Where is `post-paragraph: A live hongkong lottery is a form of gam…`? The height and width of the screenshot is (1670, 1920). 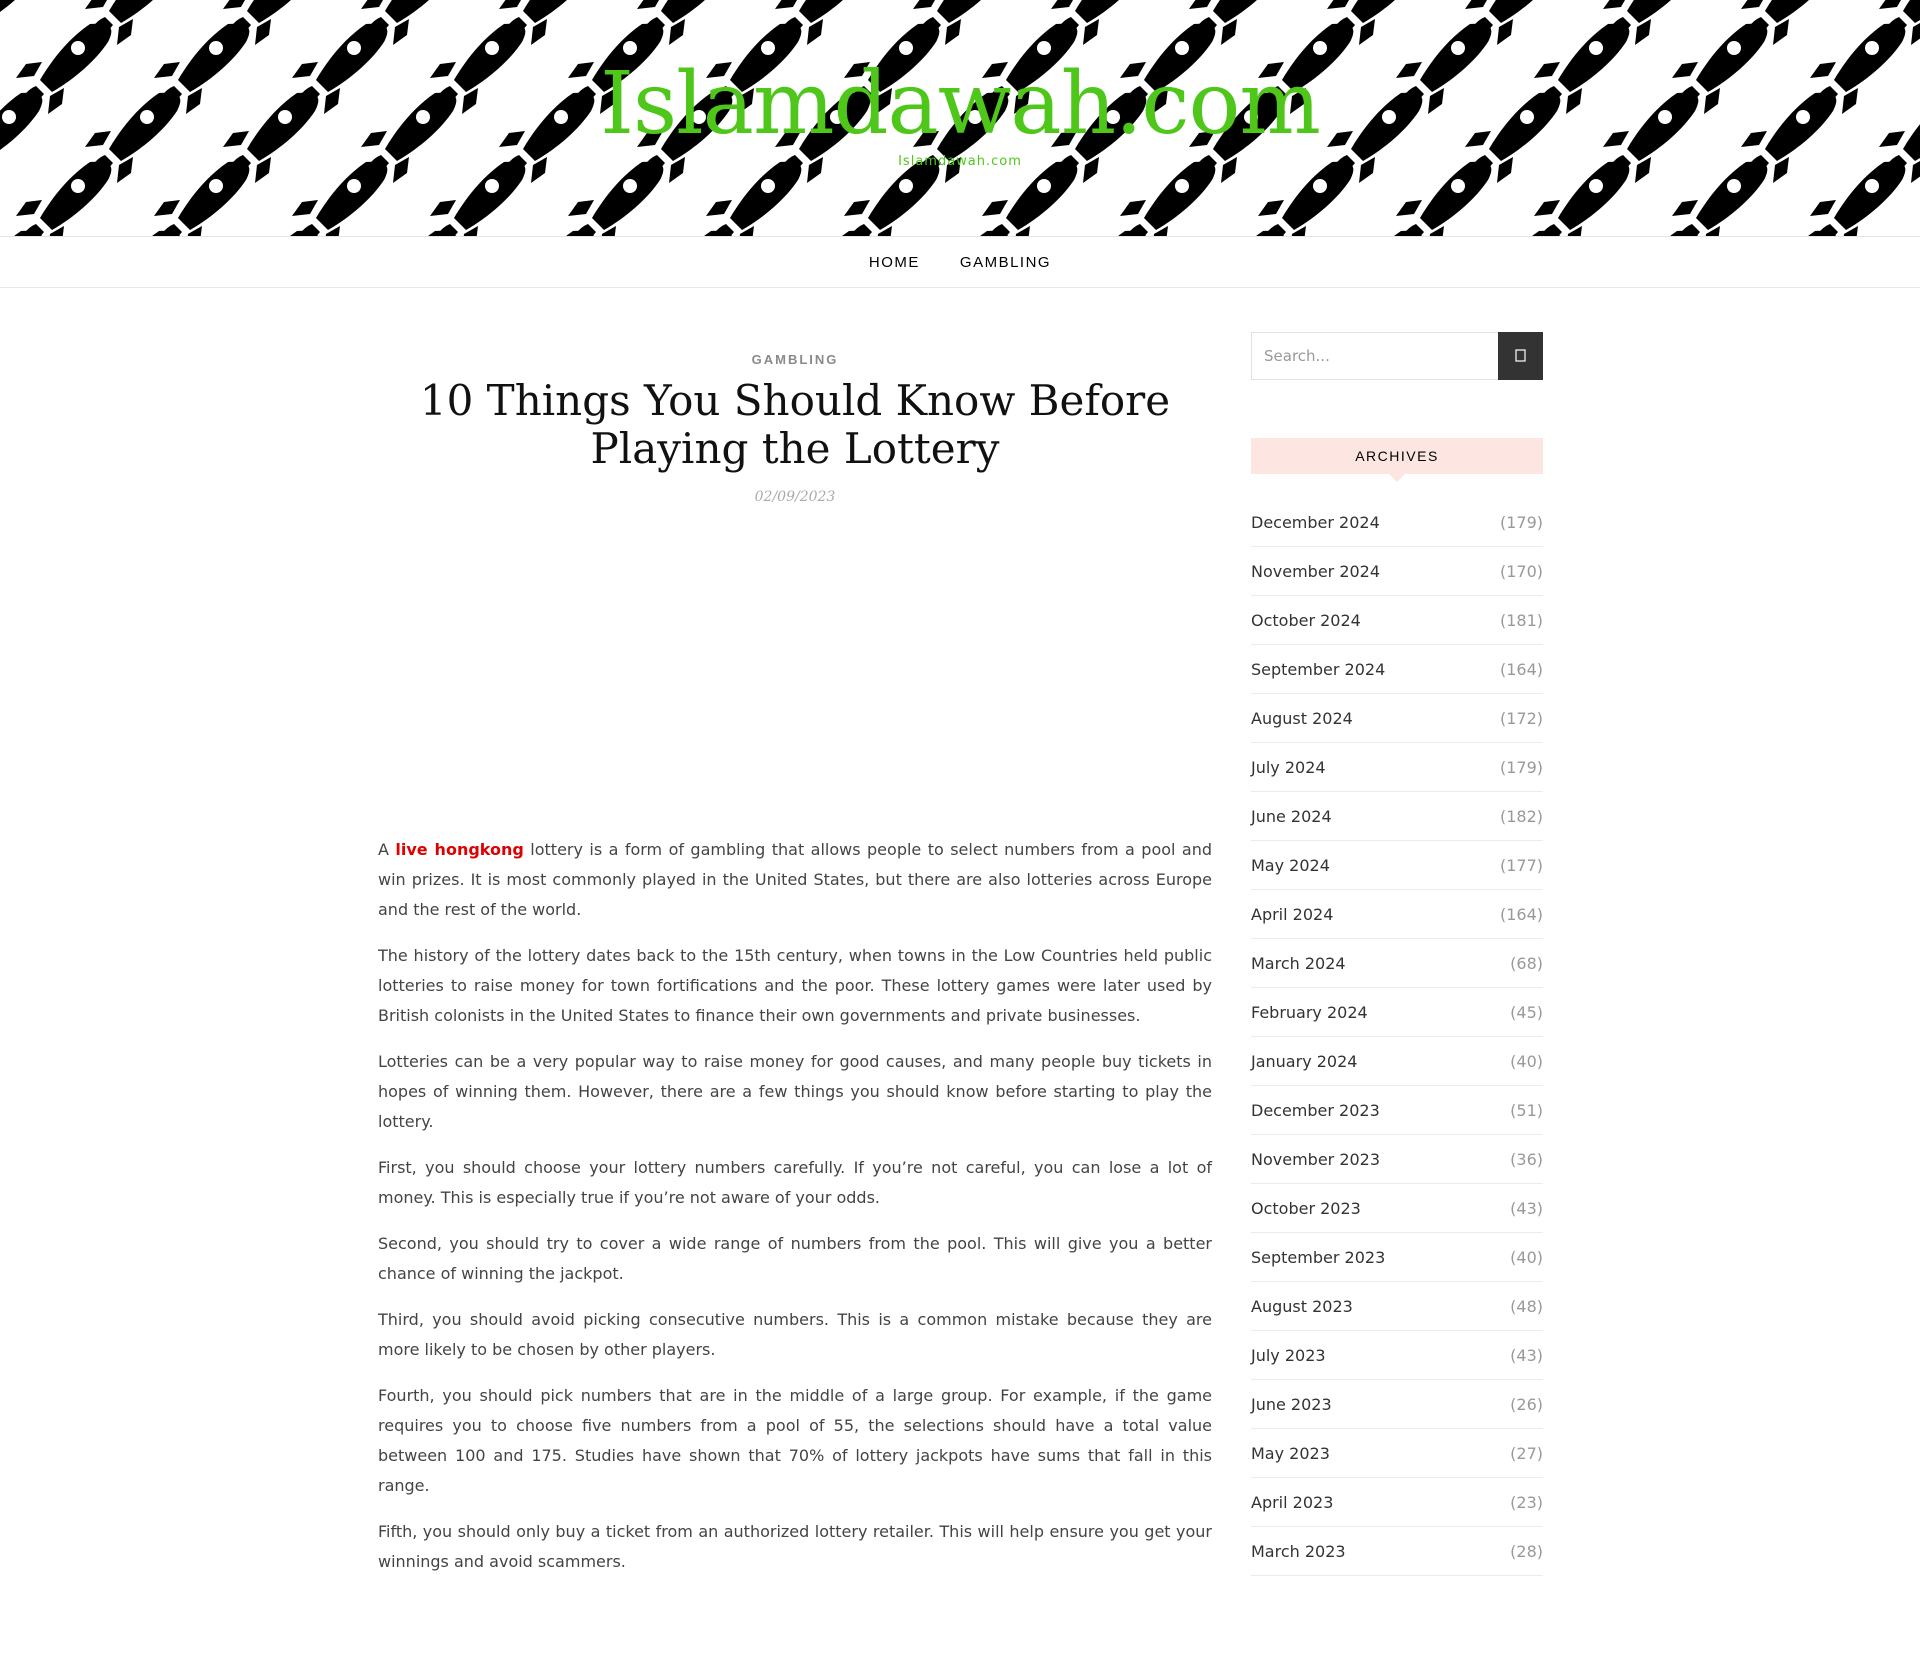
post-paragraph: A live hongkong lottery is a form of gam… is located at coordinates (795, 880).